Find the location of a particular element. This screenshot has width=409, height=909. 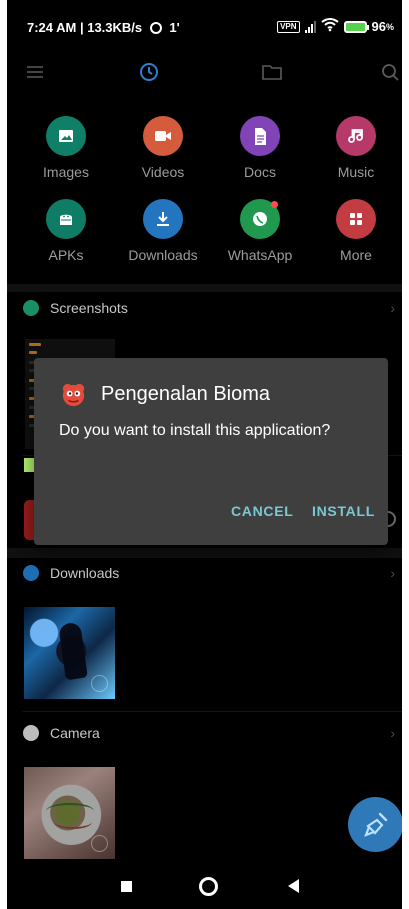

downloads-section-header: Downloads is located at coordinates (71, 573).